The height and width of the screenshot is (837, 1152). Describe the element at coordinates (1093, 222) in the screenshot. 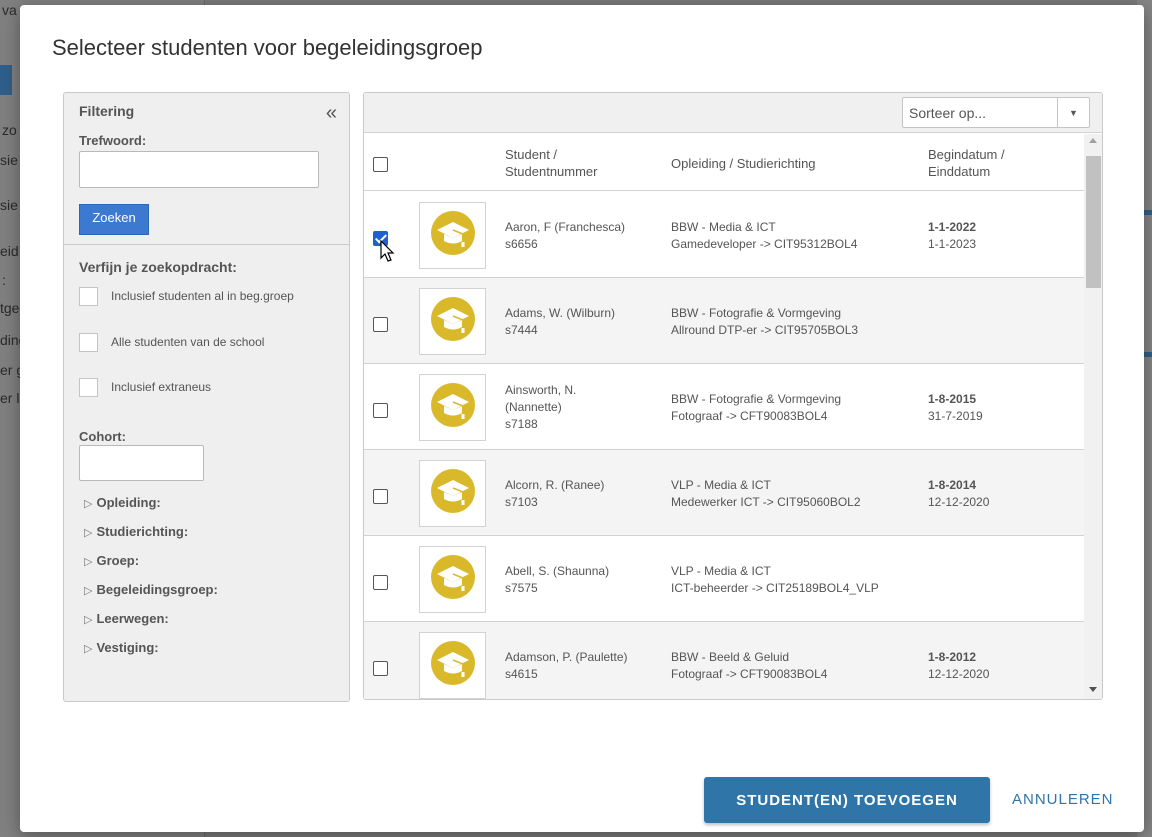

I see `scroll-thumb` at that location.